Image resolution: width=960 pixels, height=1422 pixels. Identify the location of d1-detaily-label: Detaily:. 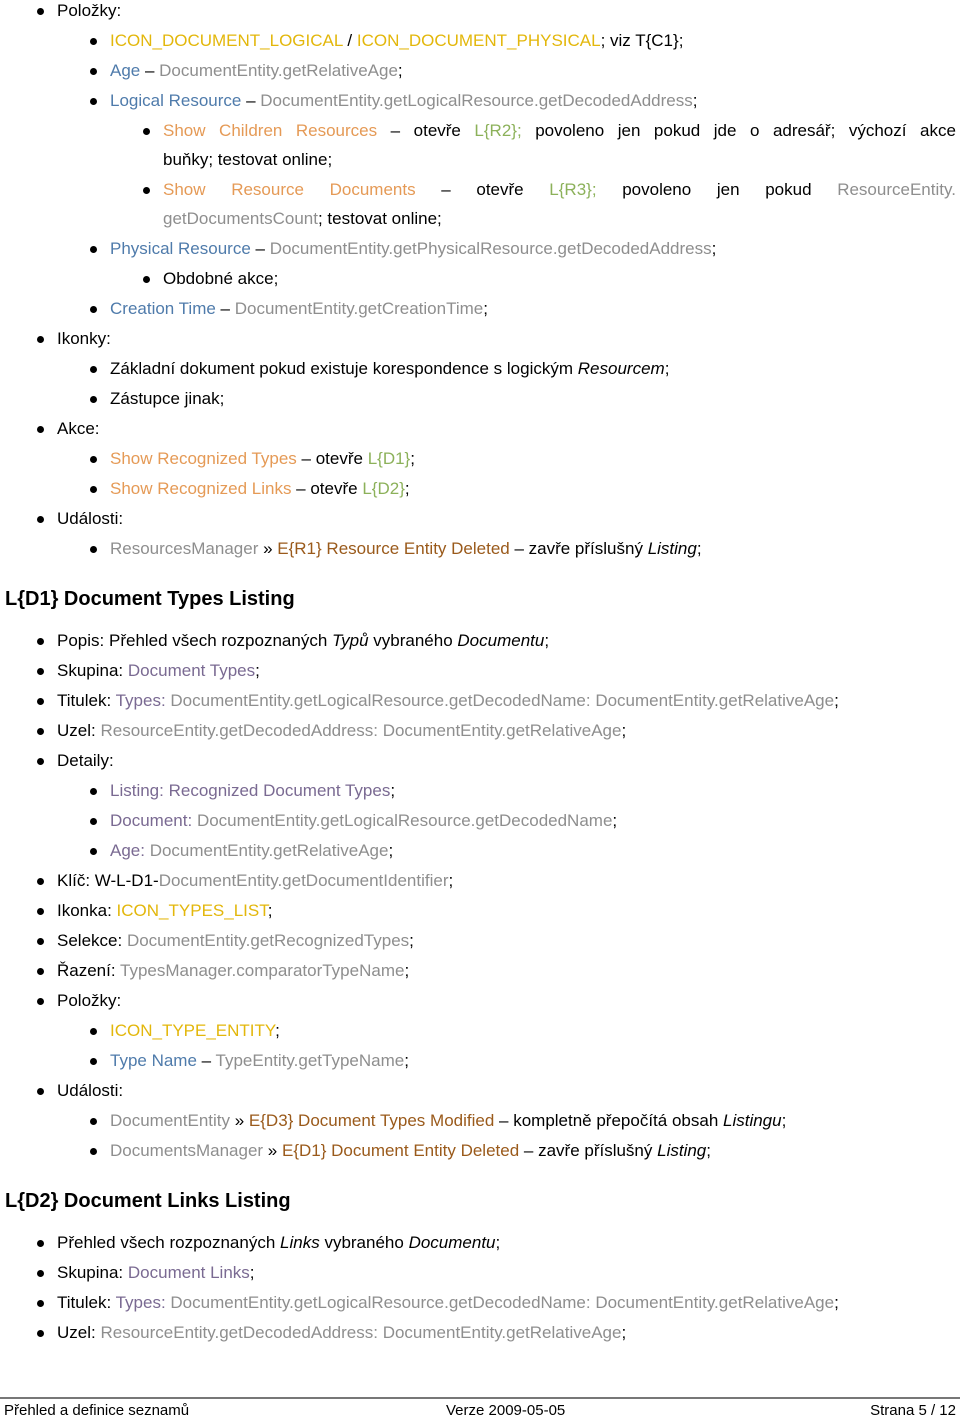
(85, 760).